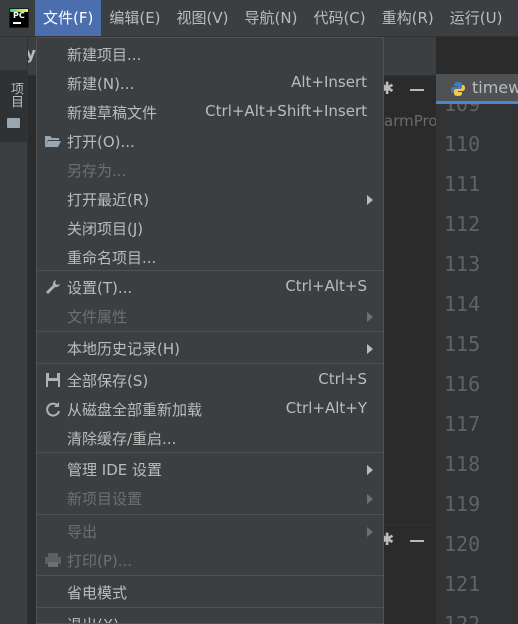 This screenshot has width=518, height=624. I want to click on menu-code: 代码(C), so click(339, 18).